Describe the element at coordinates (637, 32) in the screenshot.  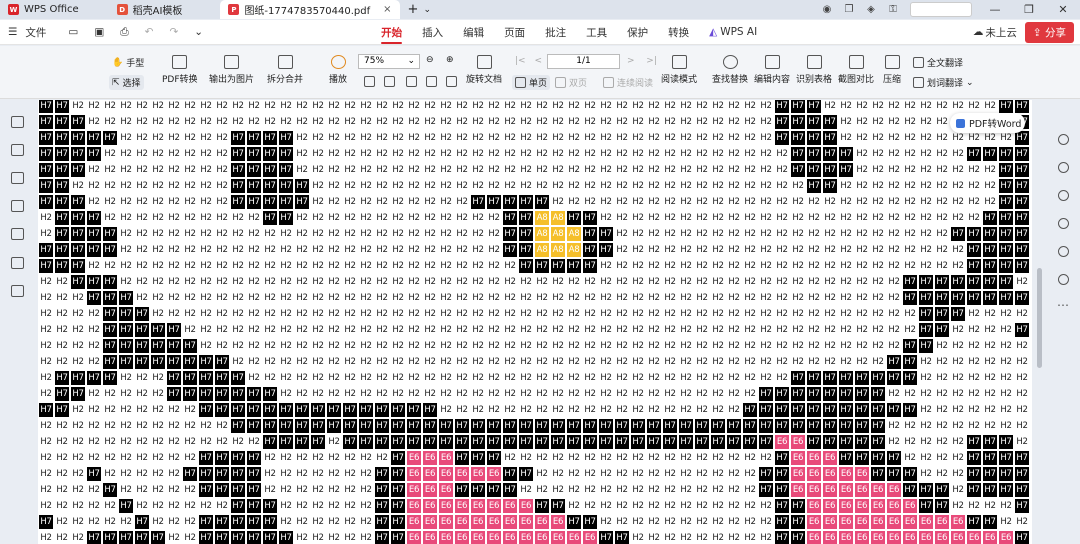
I see `tab-protect: 保护` at that location.